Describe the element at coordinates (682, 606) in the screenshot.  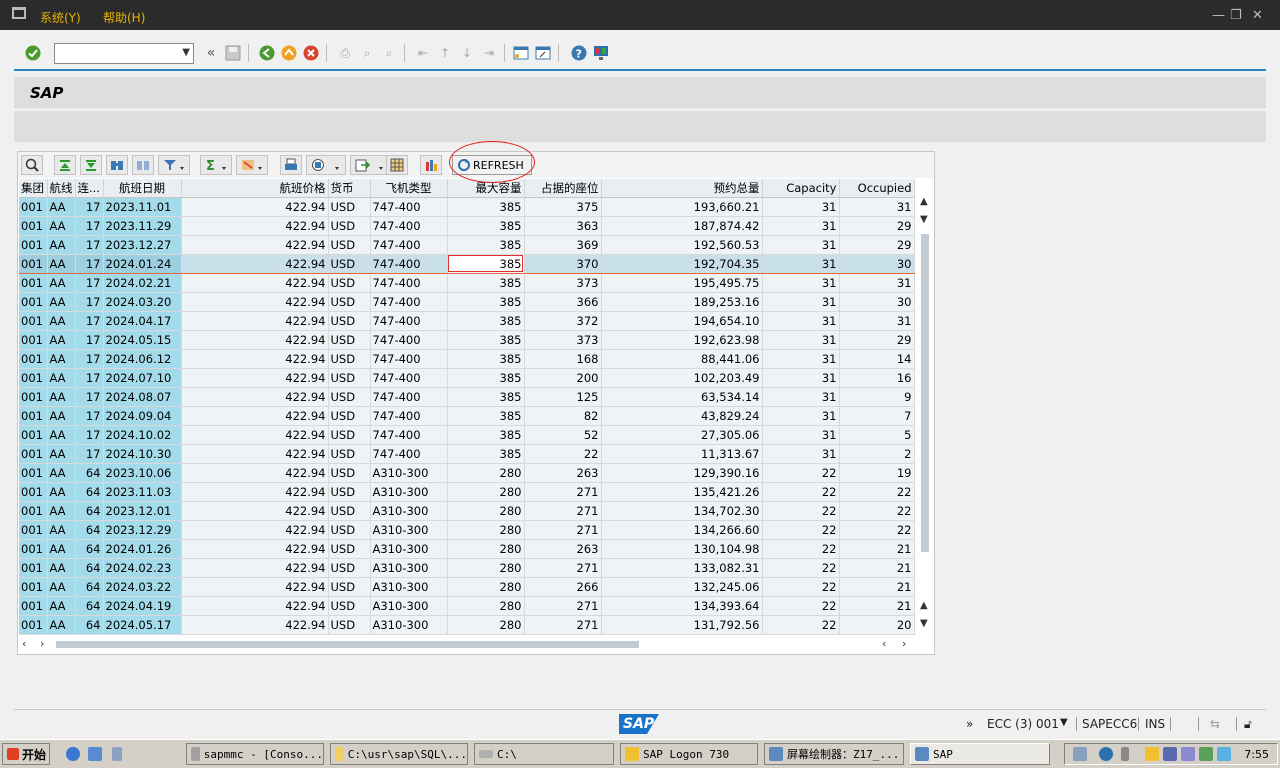
I see `table-cell: 134,393.64` at that location.